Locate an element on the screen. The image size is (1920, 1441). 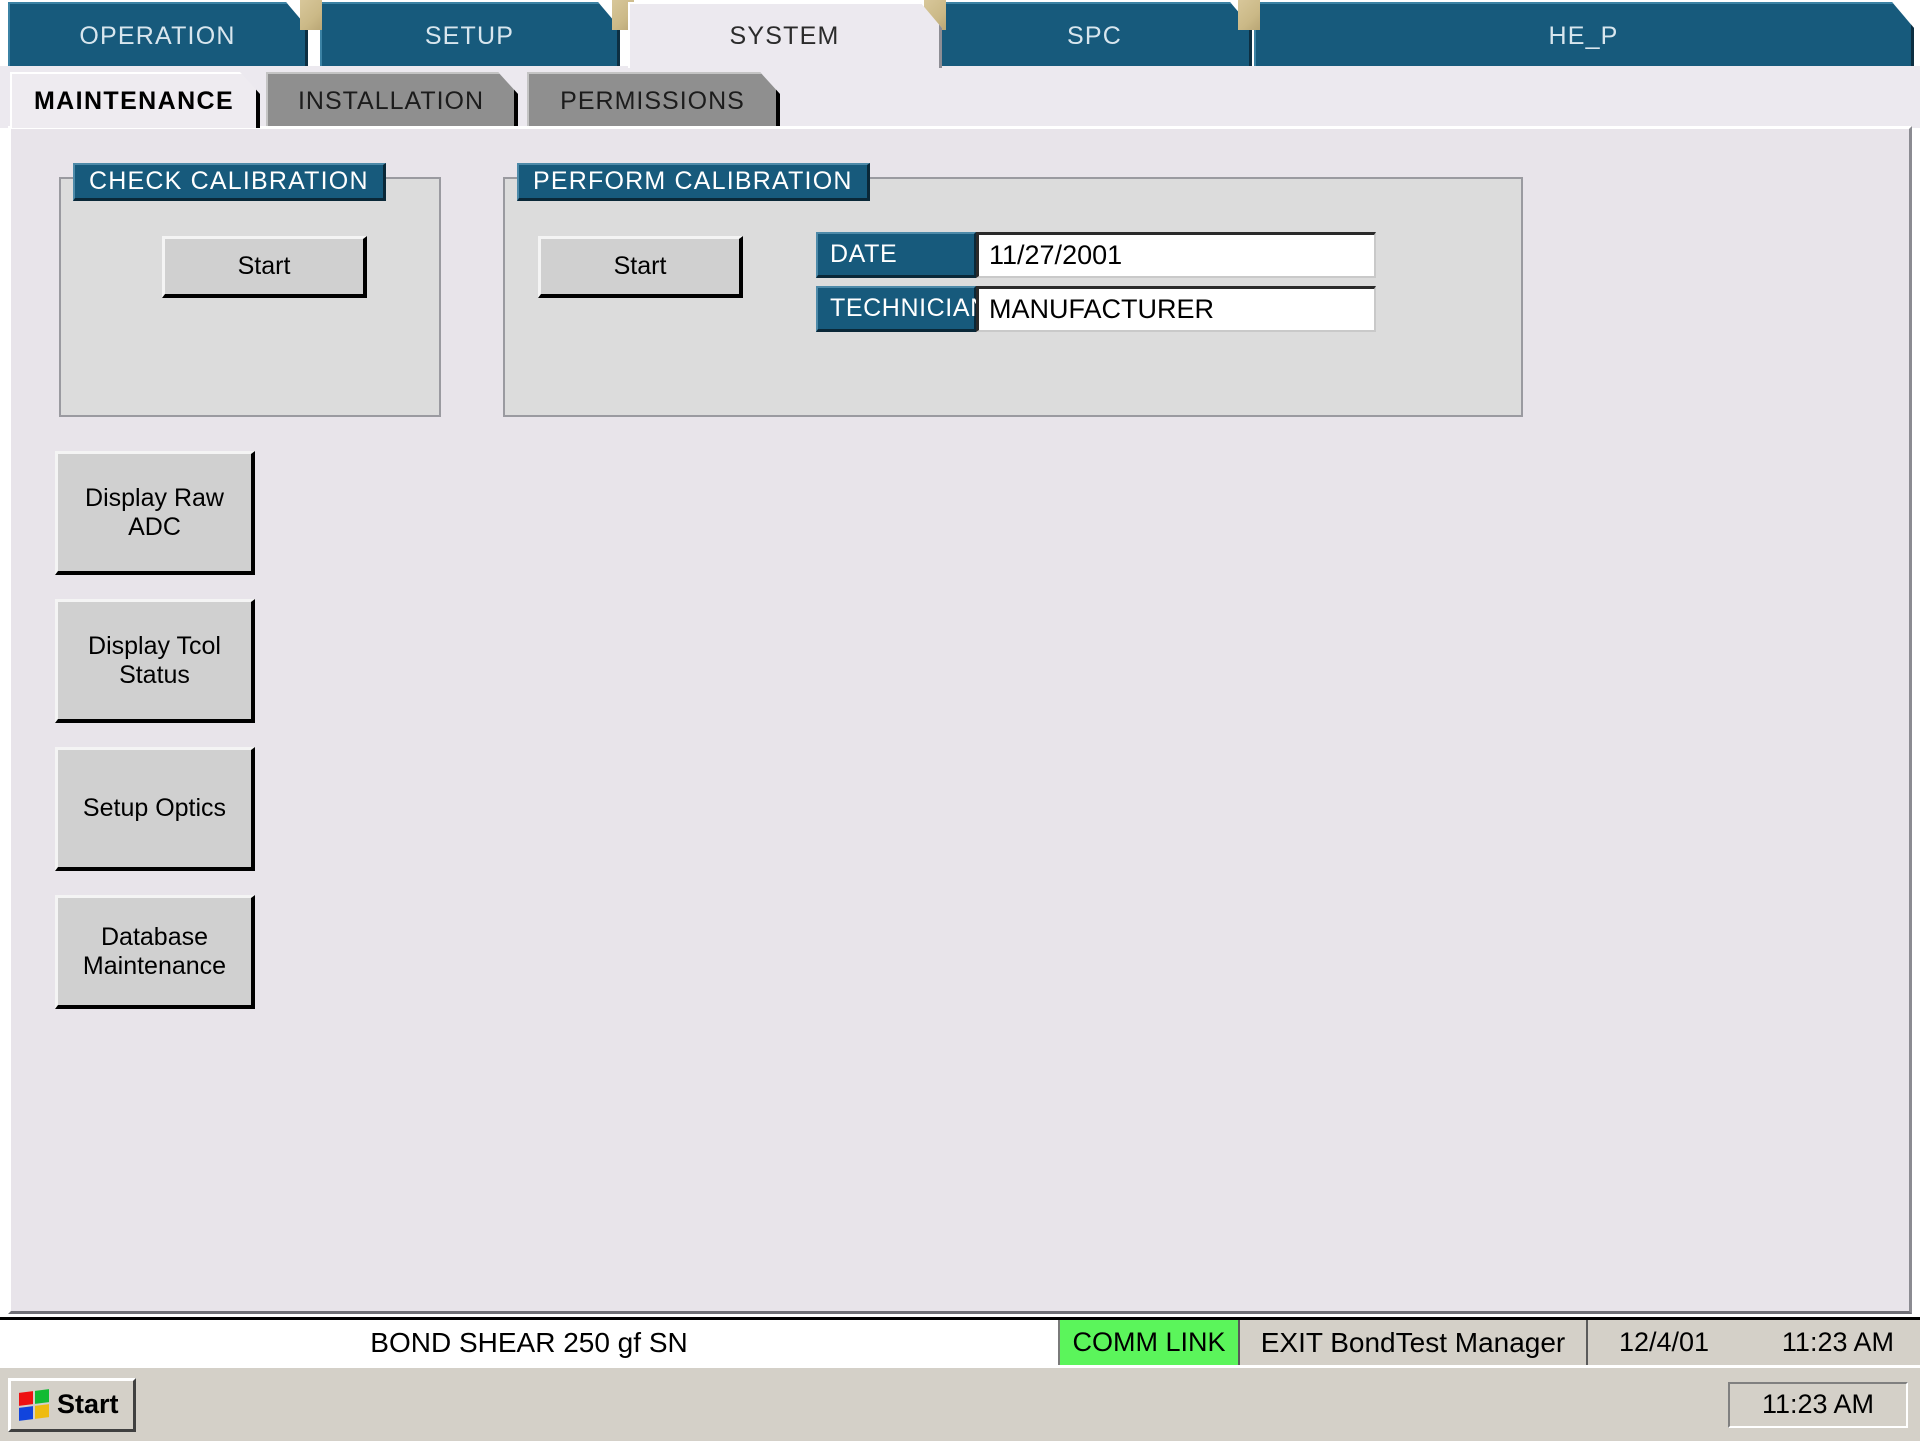
calibration-date-row: DATE 11/27/2001 is located at coordinates (1096, 255).